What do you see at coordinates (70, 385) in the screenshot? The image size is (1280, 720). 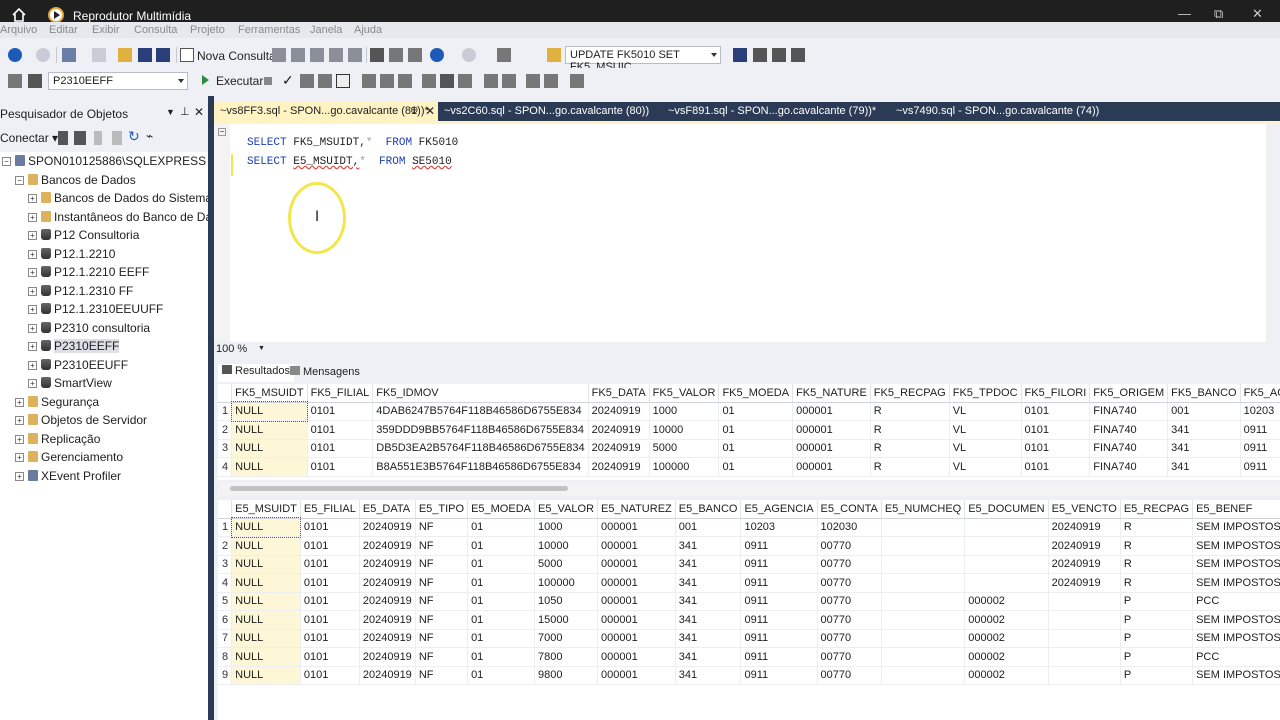 I see `tree-node: + SmartView` at bounding box center [70, 385].